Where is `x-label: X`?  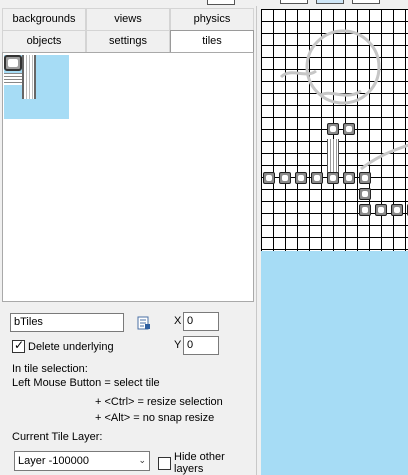 x-label: X is located at coordinates (178, 321).